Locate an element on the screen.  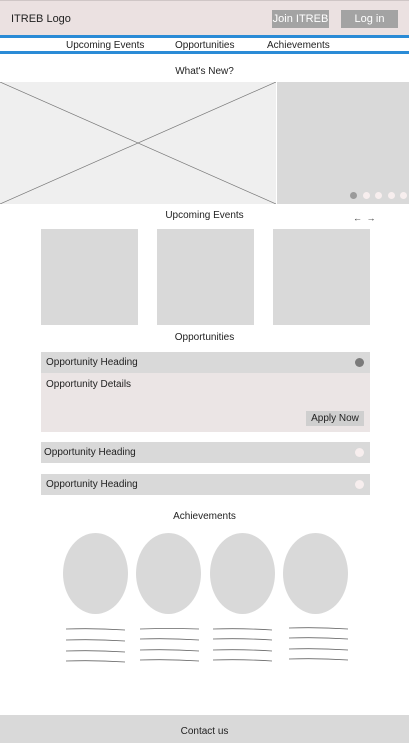
events-arrows: ← → is located at coordinates (365, 218).